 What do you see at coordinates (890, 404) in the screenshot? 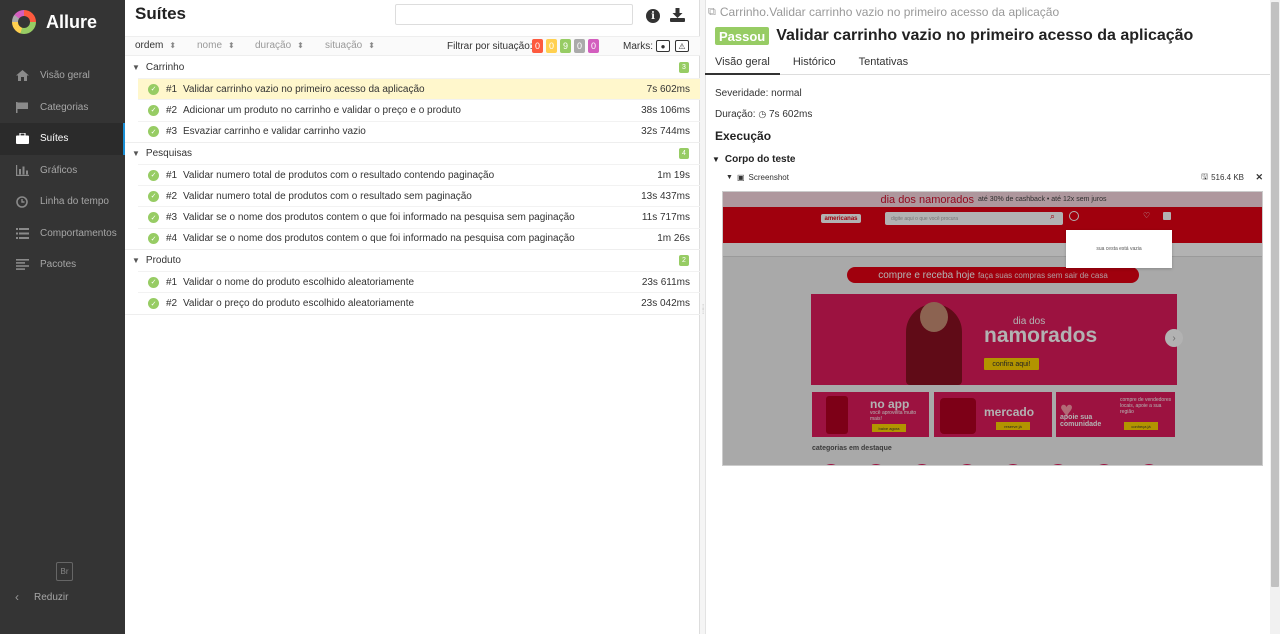
I see `shot-tile-app-title: no app` at bounding box center [890, 404].